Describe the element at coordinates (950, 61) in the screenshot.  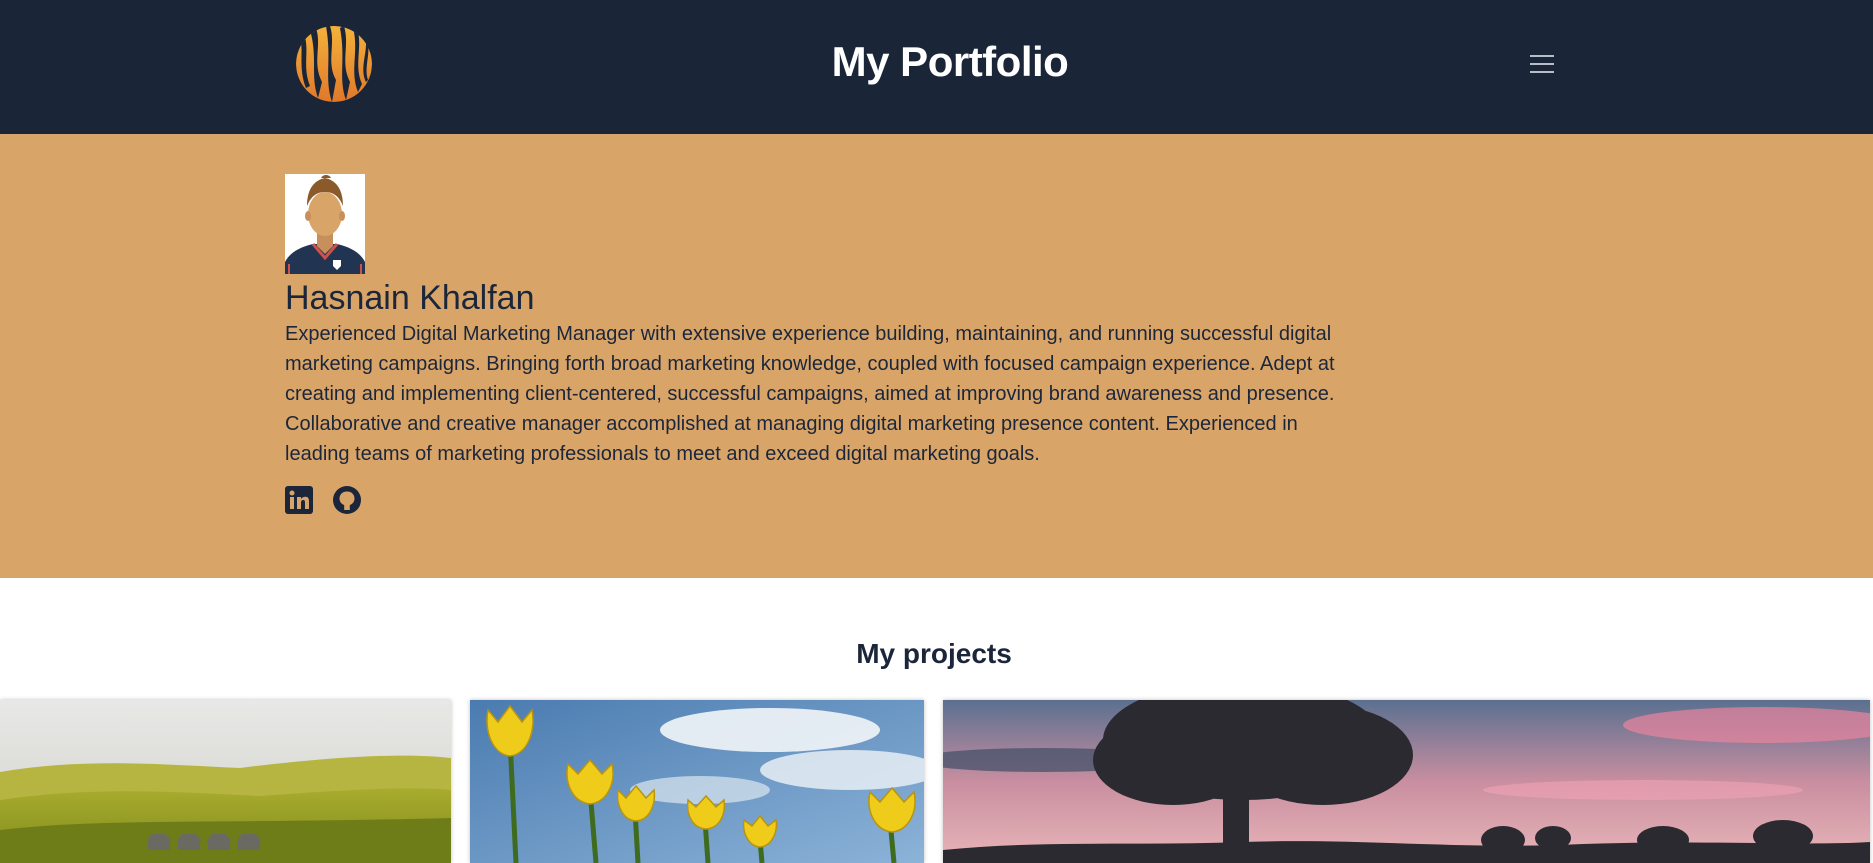
I see `site-title: My Portfolio` at that location.